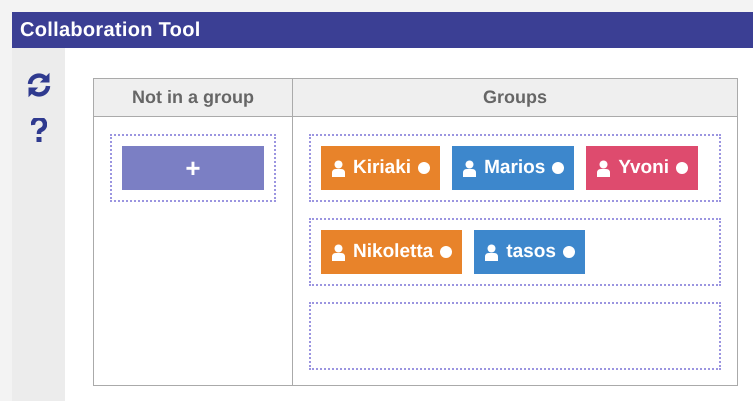 The image size is (753, 401). I want to click on refresh-icon, so click(39, 85).